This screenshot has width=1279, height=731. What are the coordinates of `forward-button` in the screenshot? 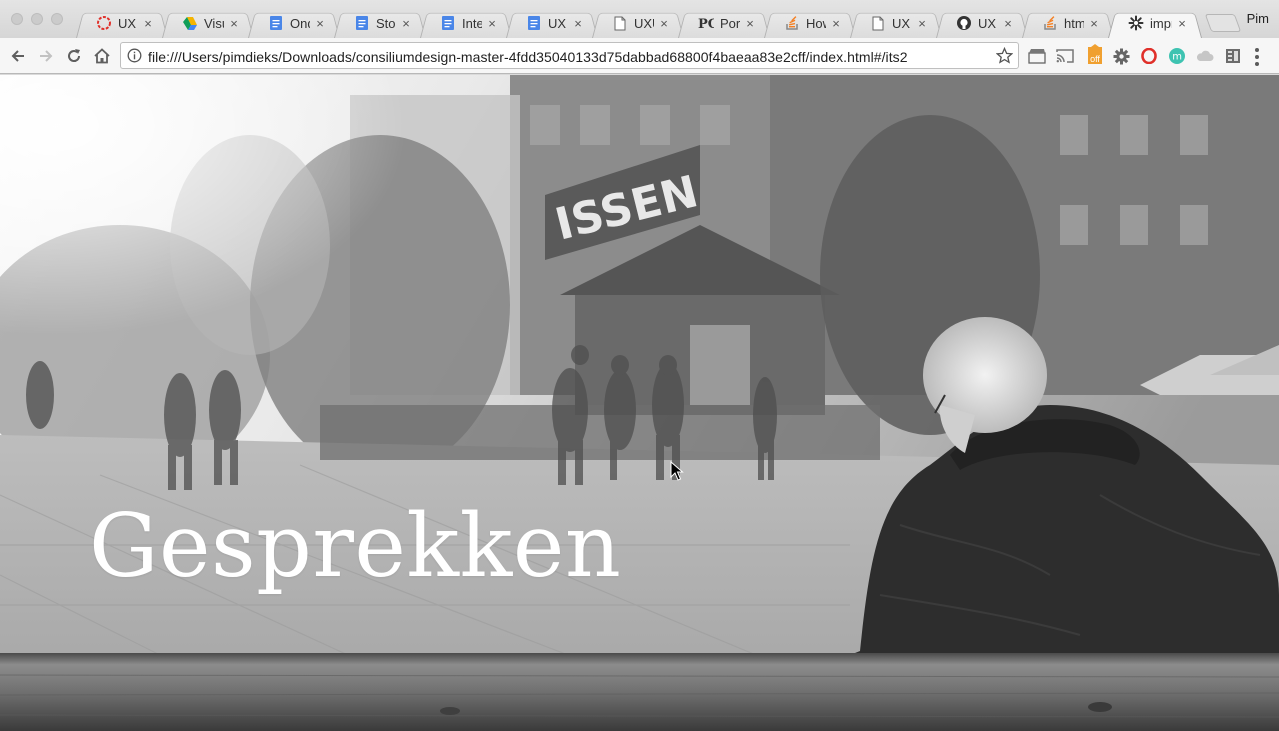 It's located at (46, 56).